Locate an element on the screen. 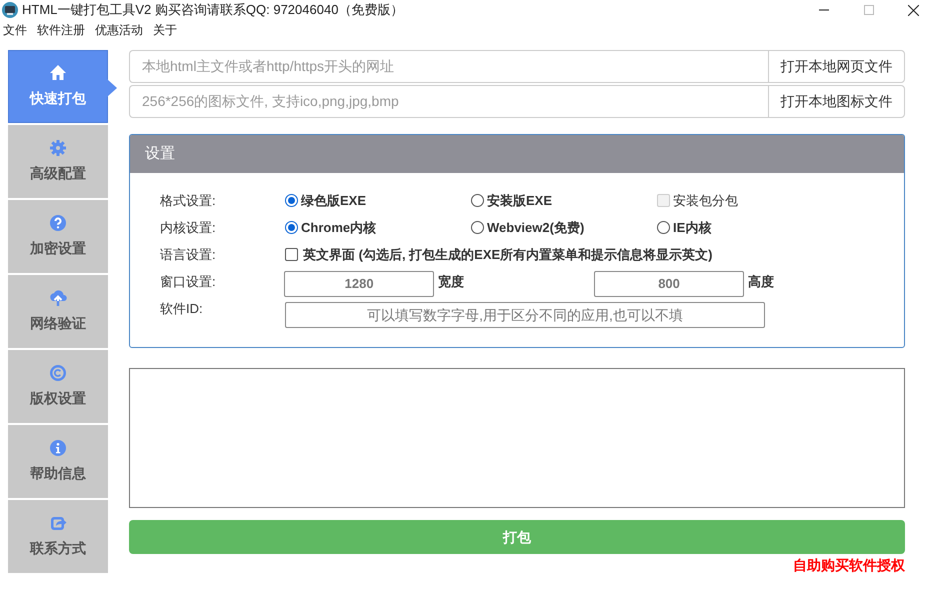  gear-icon is located at coordinates (58, 148).